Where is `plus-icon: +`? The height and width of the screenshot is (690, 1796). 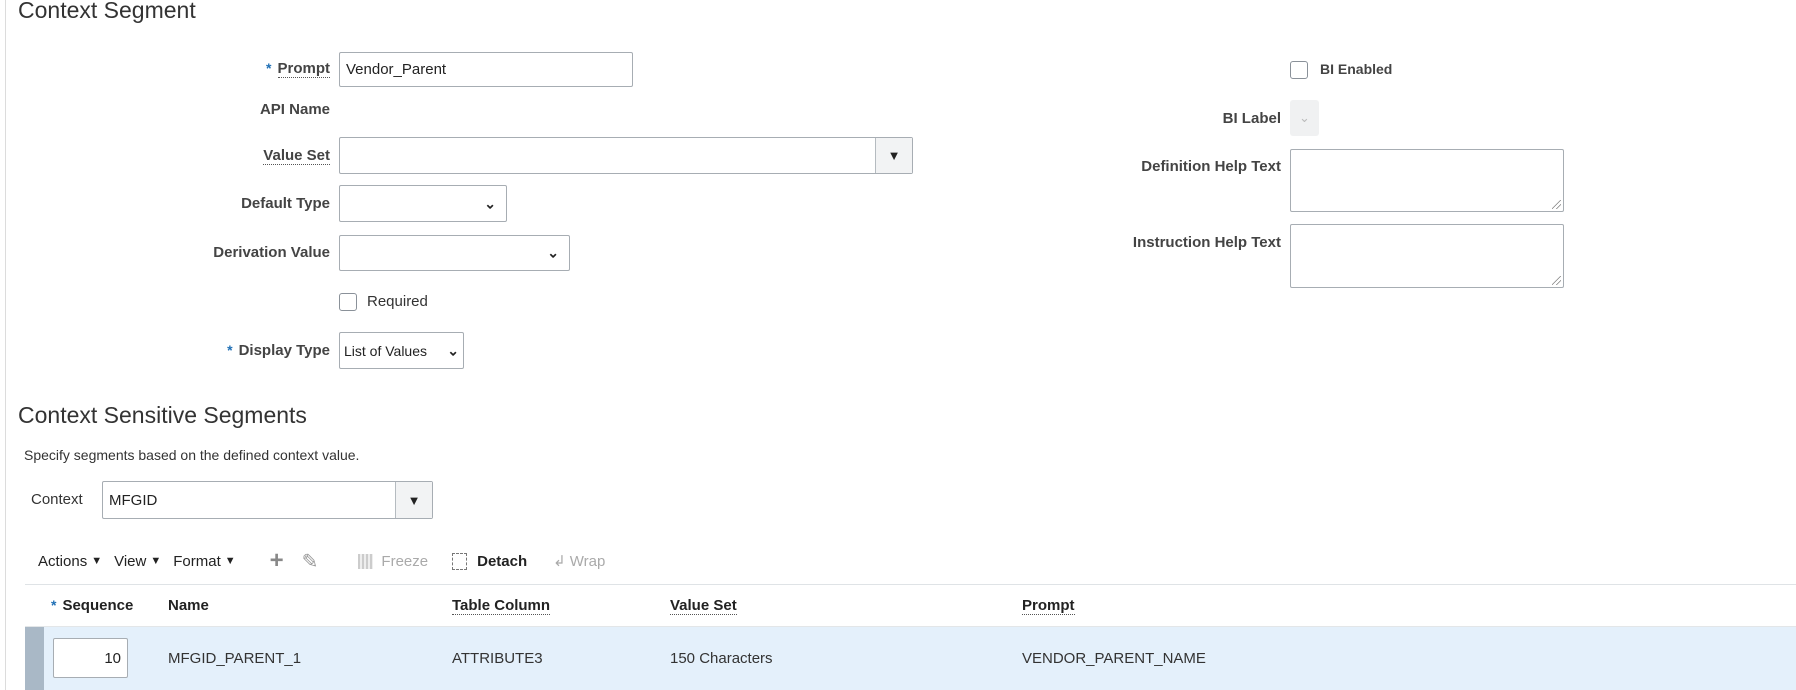
plus-icon: + is located at coordinates (276, 560).